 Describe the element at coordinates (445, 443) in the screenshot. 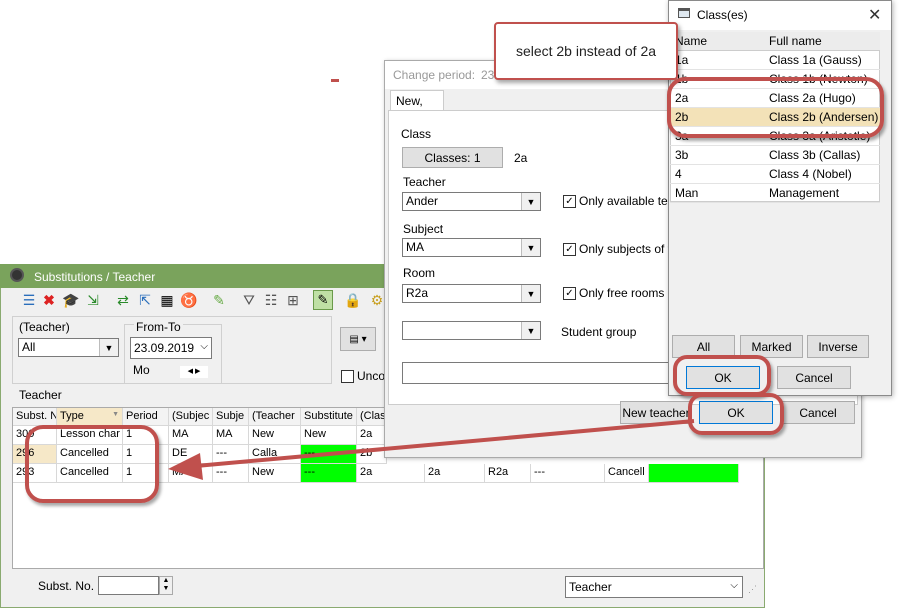

I see `arrow-line` at that location.